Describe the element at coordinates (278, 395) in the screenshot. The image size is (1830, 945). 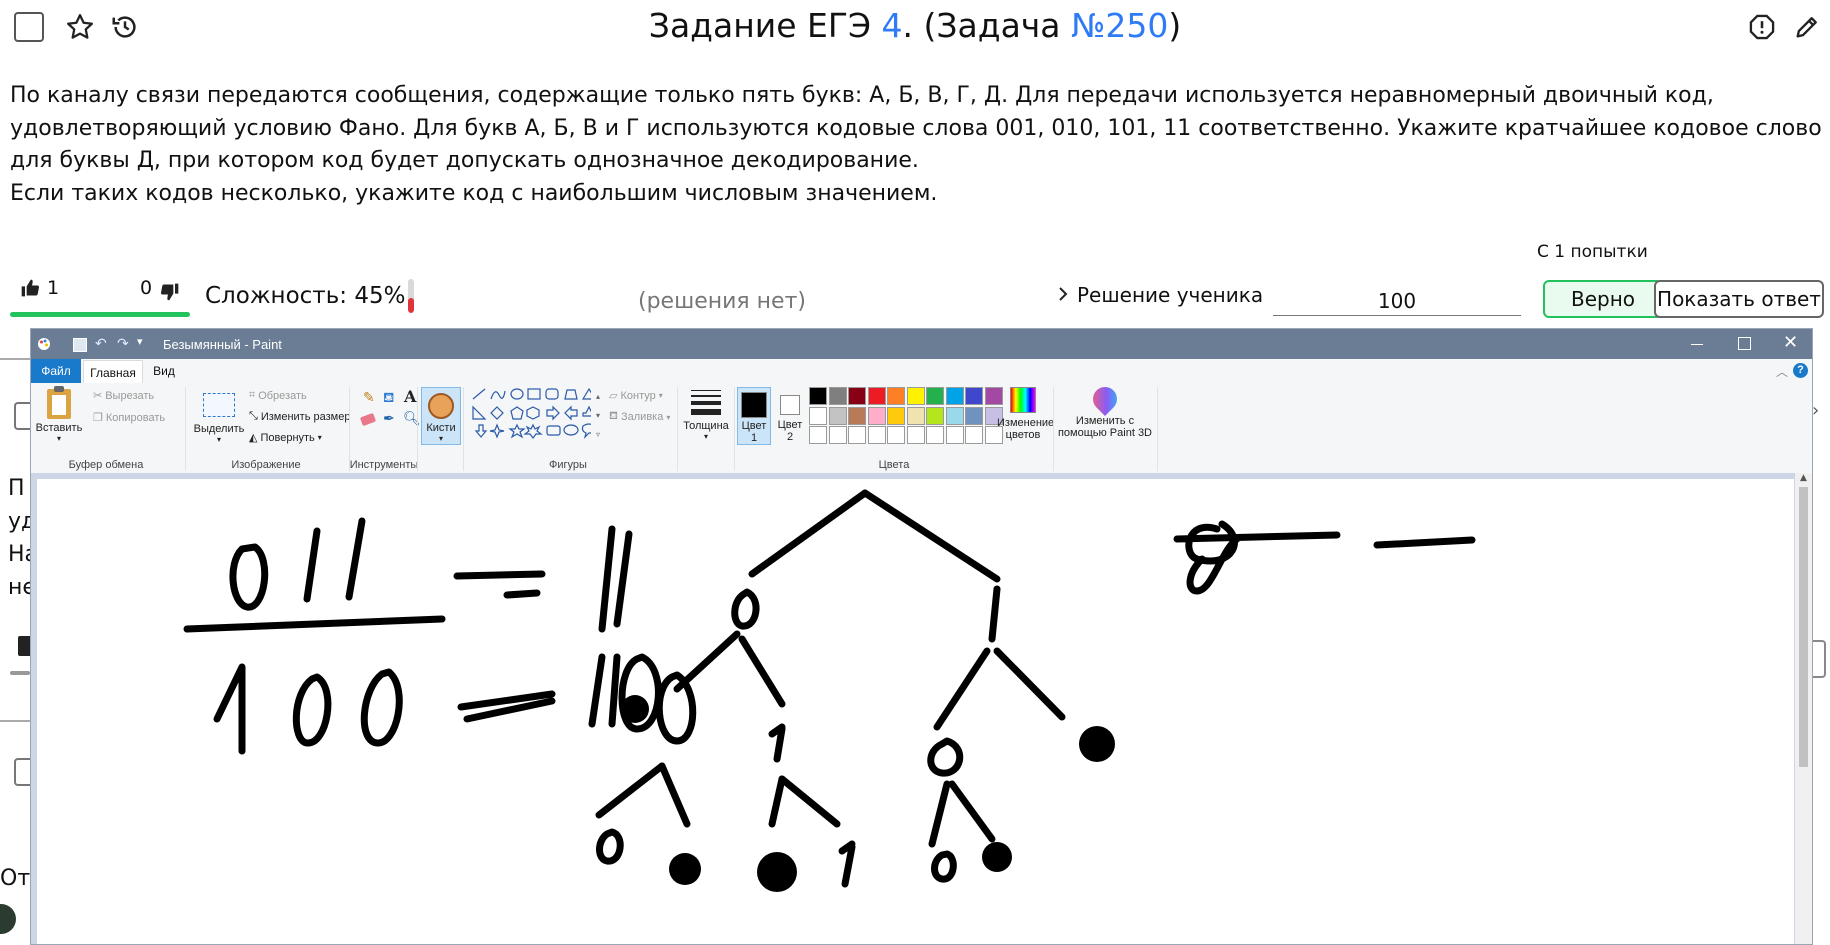
I see `crop-button: ⌗ Обрезать` at that location.